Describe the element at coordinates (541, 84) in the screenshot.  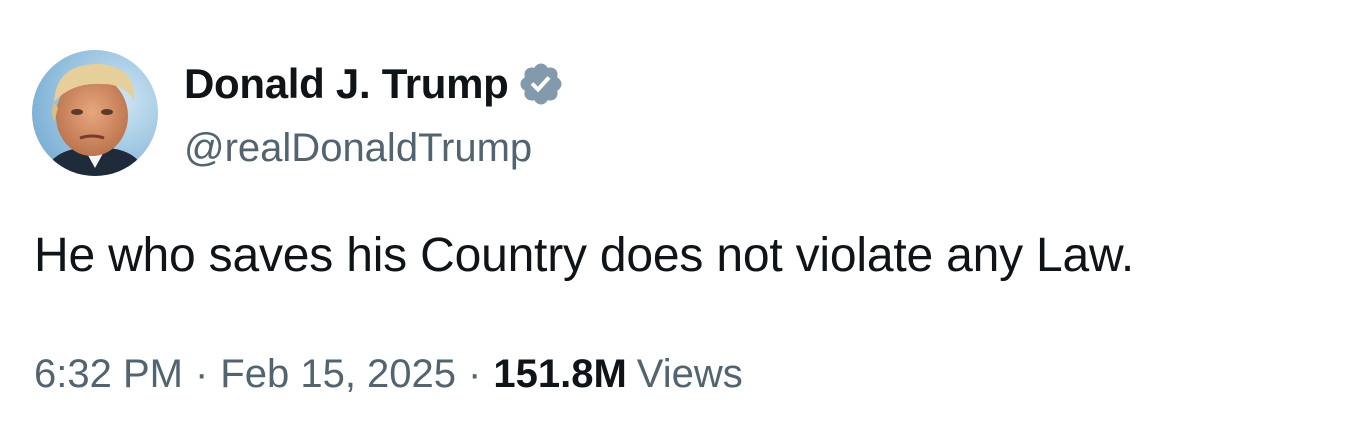
I see `verified-badge-icon` at that location.